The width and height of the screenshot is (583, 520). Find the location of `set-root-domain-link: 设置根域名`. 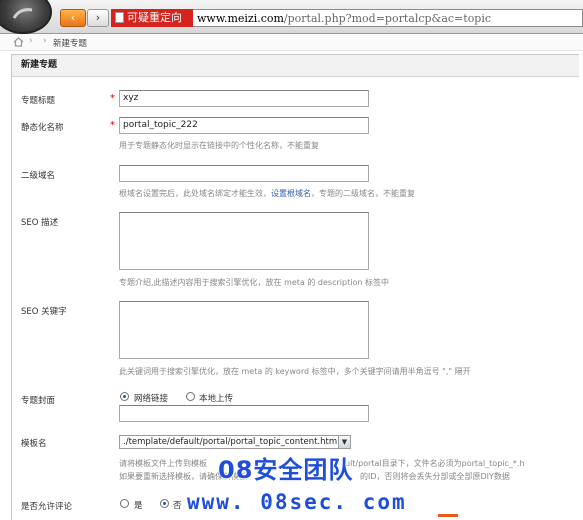

set-root-domain-link: 设置根域名 is located at coordinates (291, 193).